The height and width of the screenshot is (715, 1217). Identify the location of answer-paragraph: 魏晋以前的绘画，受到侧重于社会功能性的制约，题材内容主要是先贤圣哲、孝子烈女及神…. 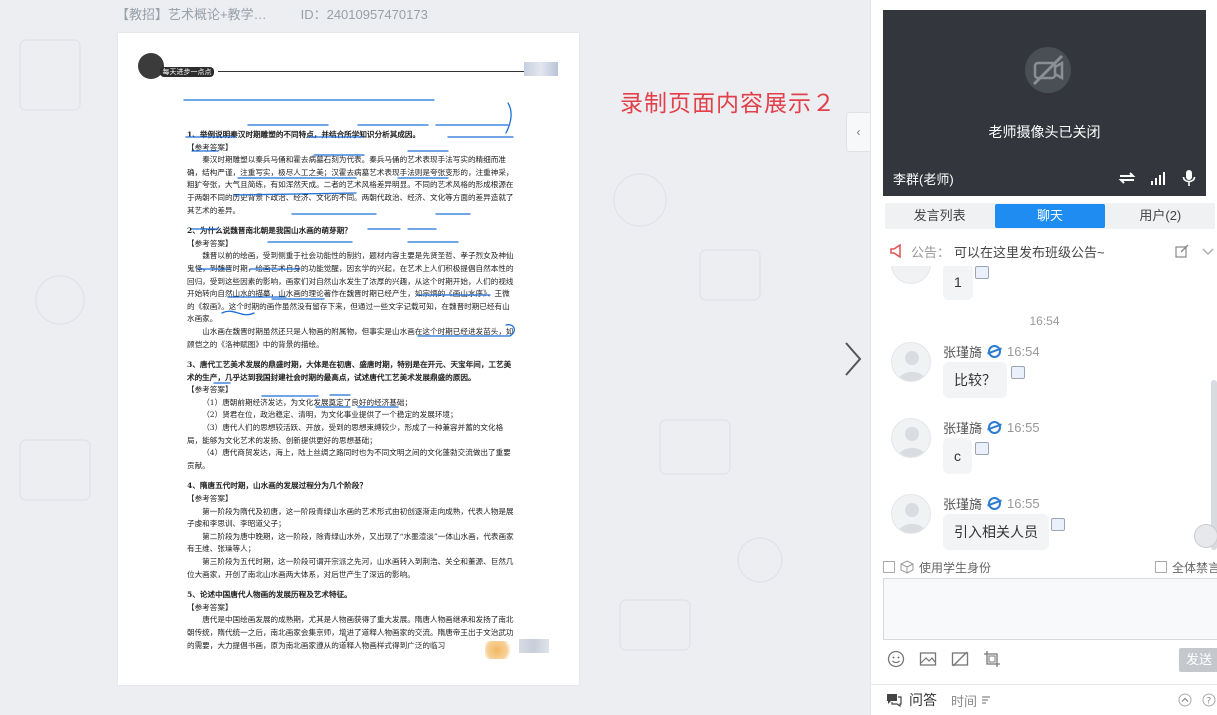
(350, 287).